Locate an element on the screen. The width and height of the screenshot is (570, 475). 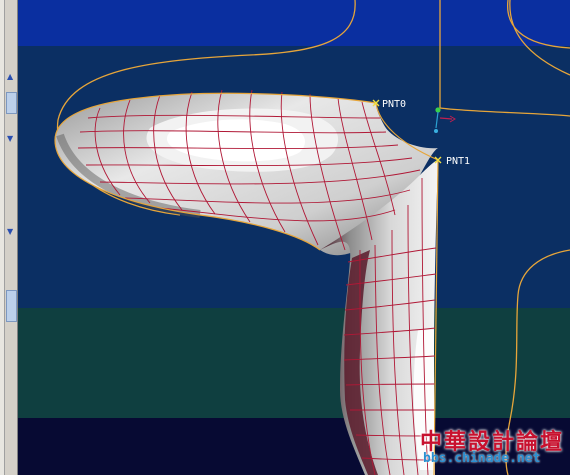
watermark-logo: 中華設計論壇 bbs.chinade.net is located at coordinates (487, 448).